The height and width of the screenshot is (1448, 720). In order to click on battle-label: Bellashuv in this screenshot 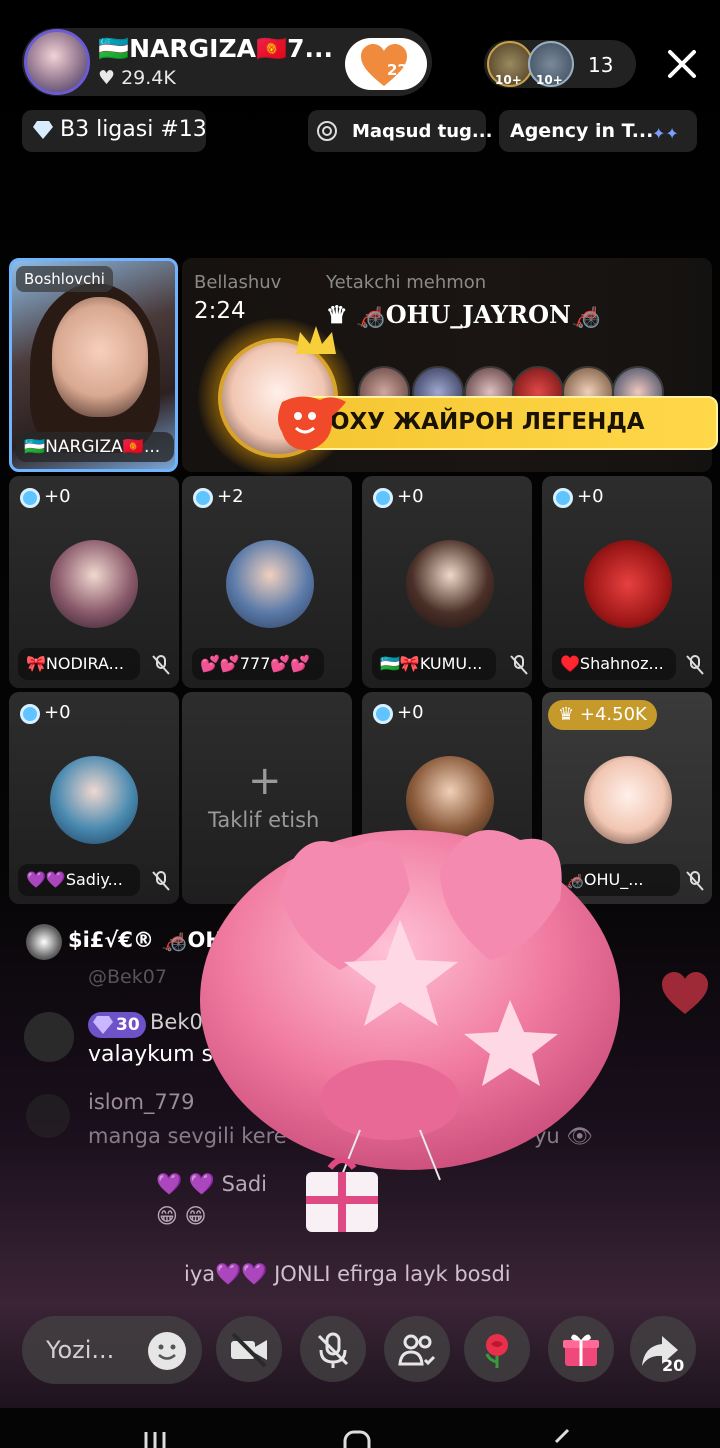, I will do `click(238, 282)`.